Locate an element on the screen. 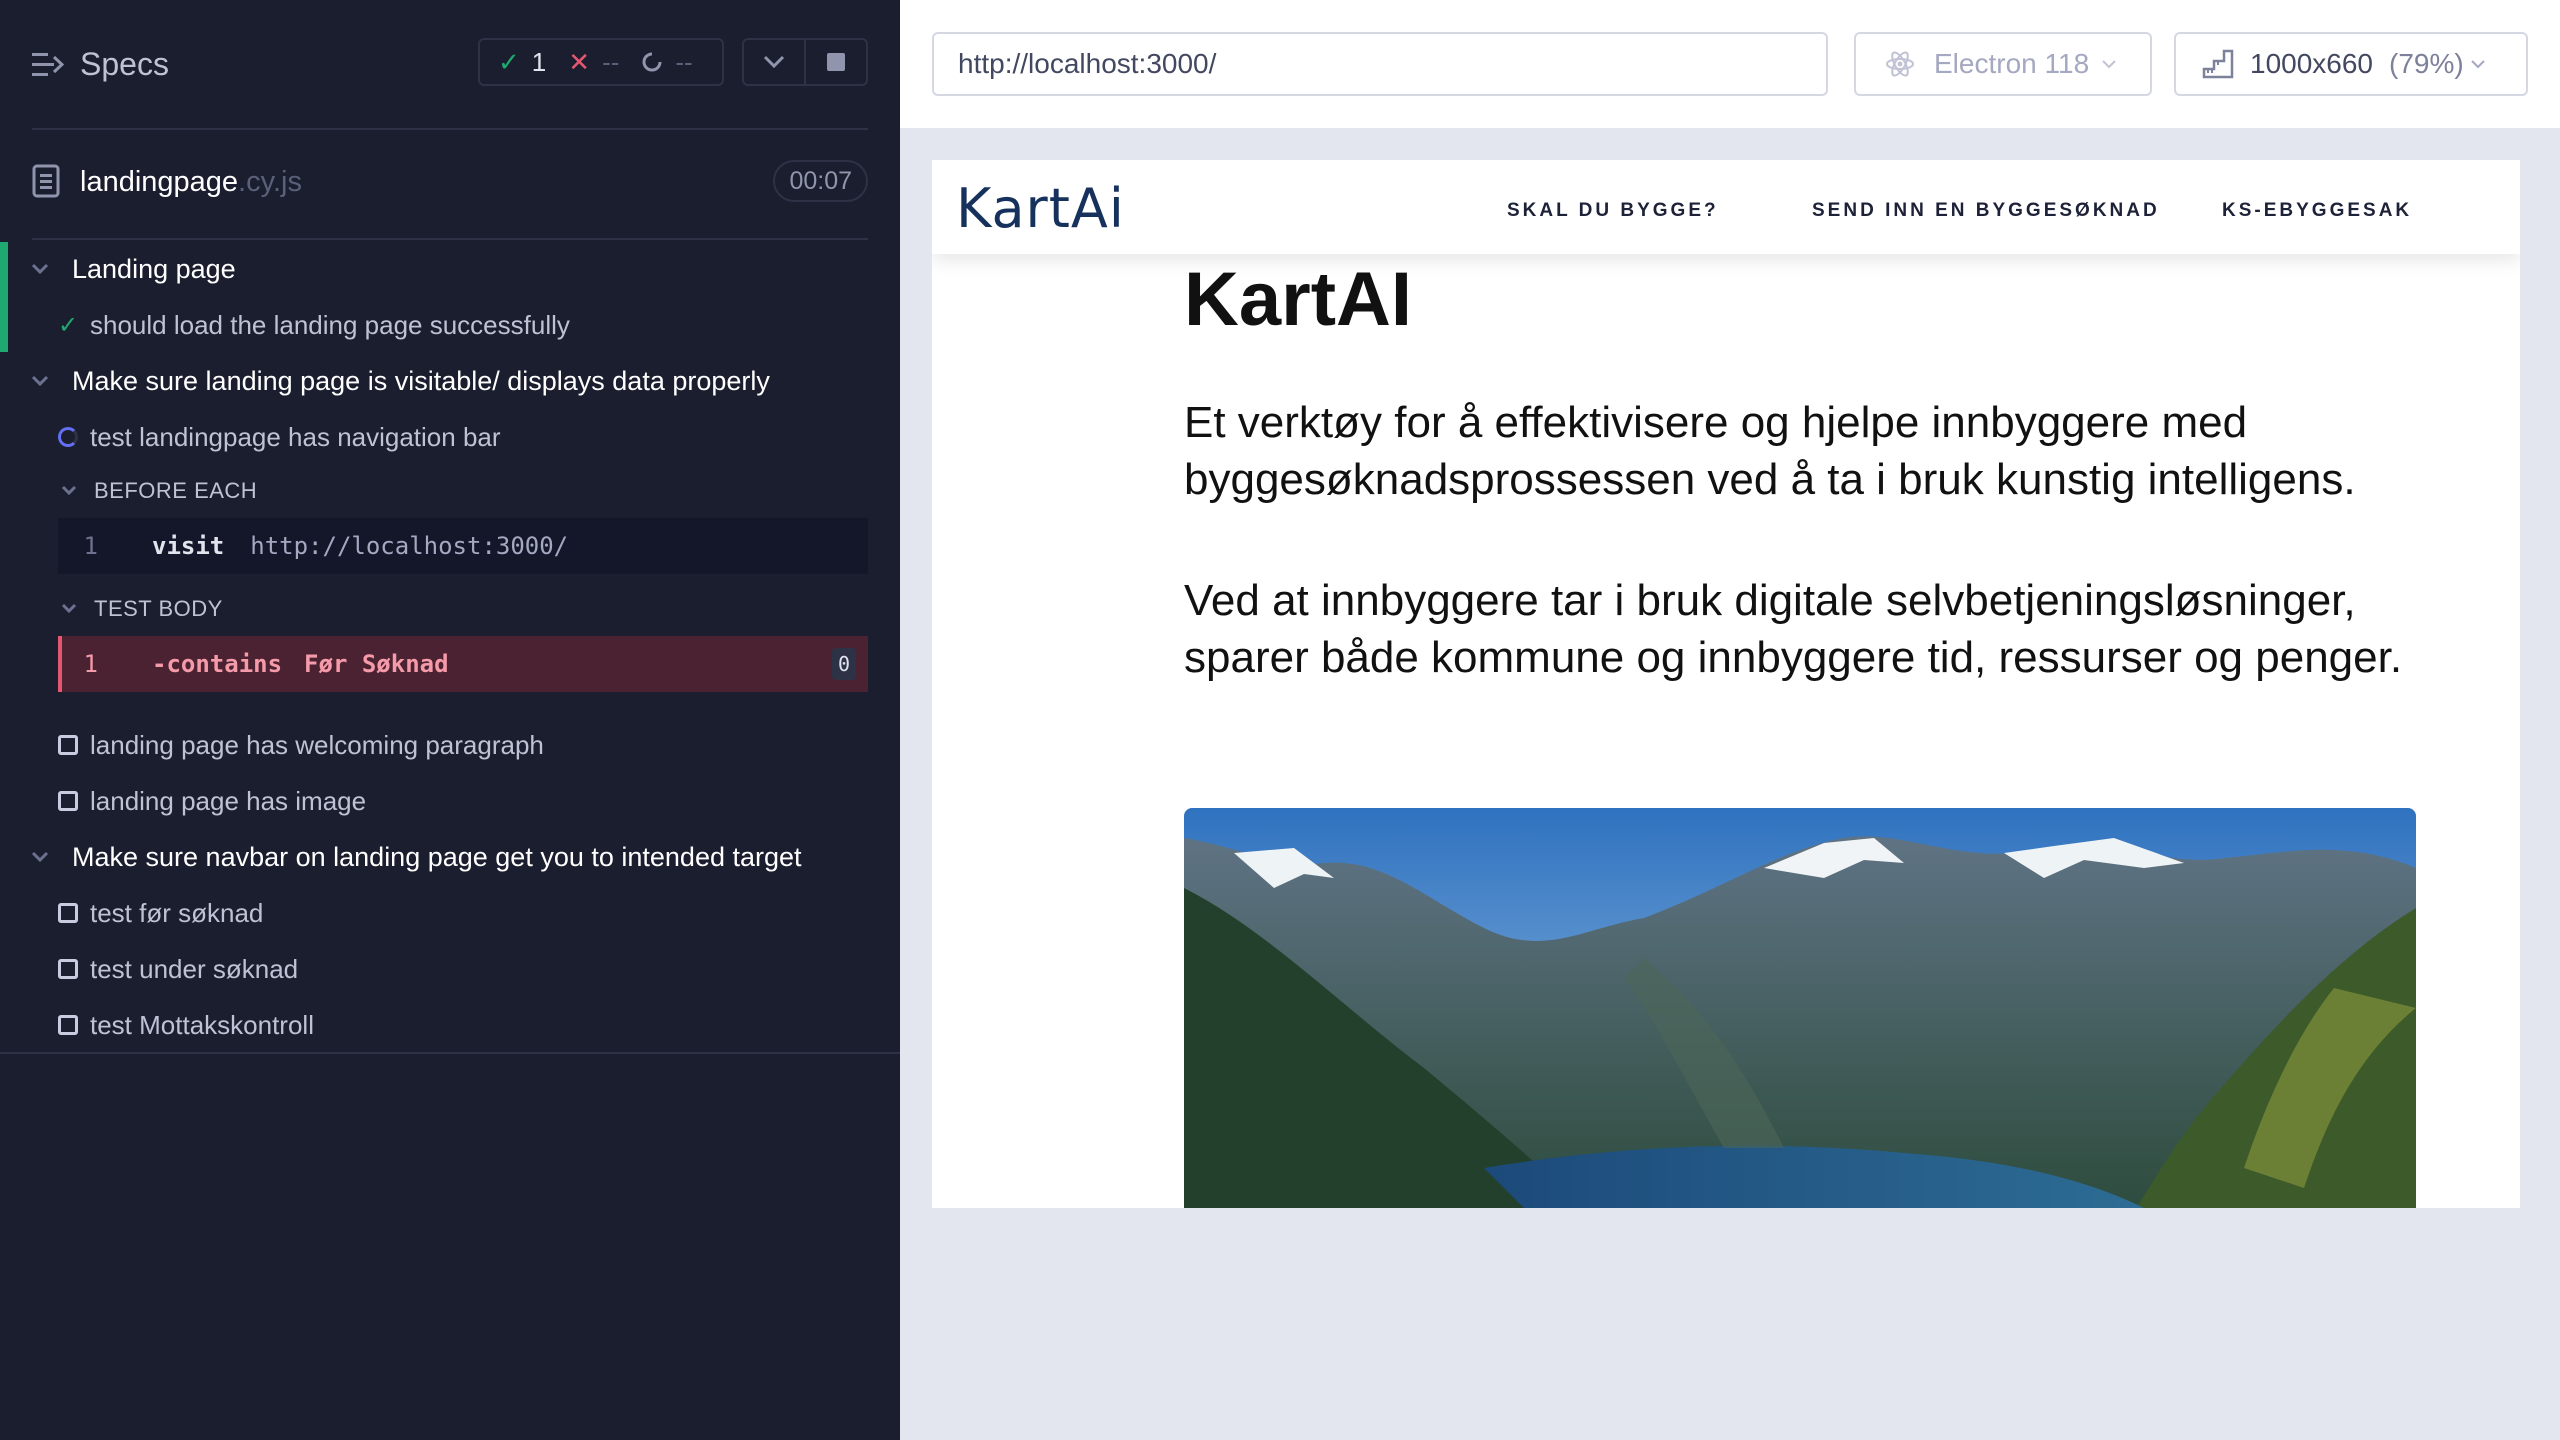 This screenshot has width=2560, height=1440. passed-stat: ✓ 1 is located at coordinates (522, 62).